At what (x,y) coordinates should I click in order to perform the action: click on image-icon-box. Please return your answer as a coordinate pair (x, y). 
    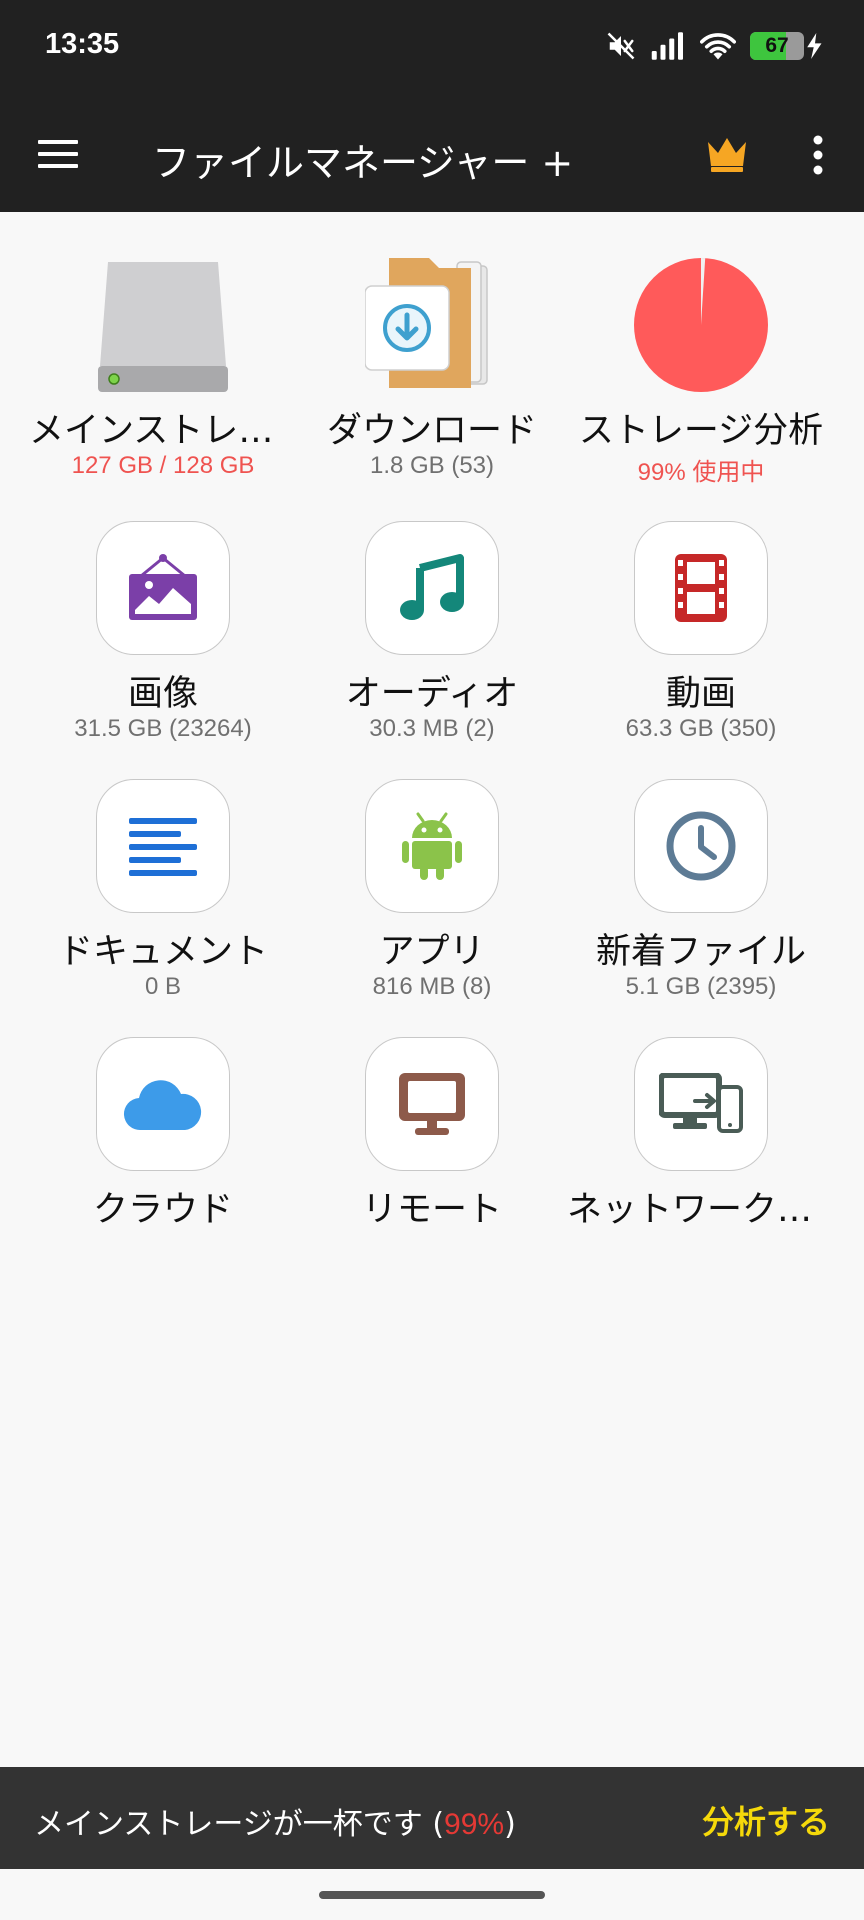
    Looking at the image, I should click on (163, 588).